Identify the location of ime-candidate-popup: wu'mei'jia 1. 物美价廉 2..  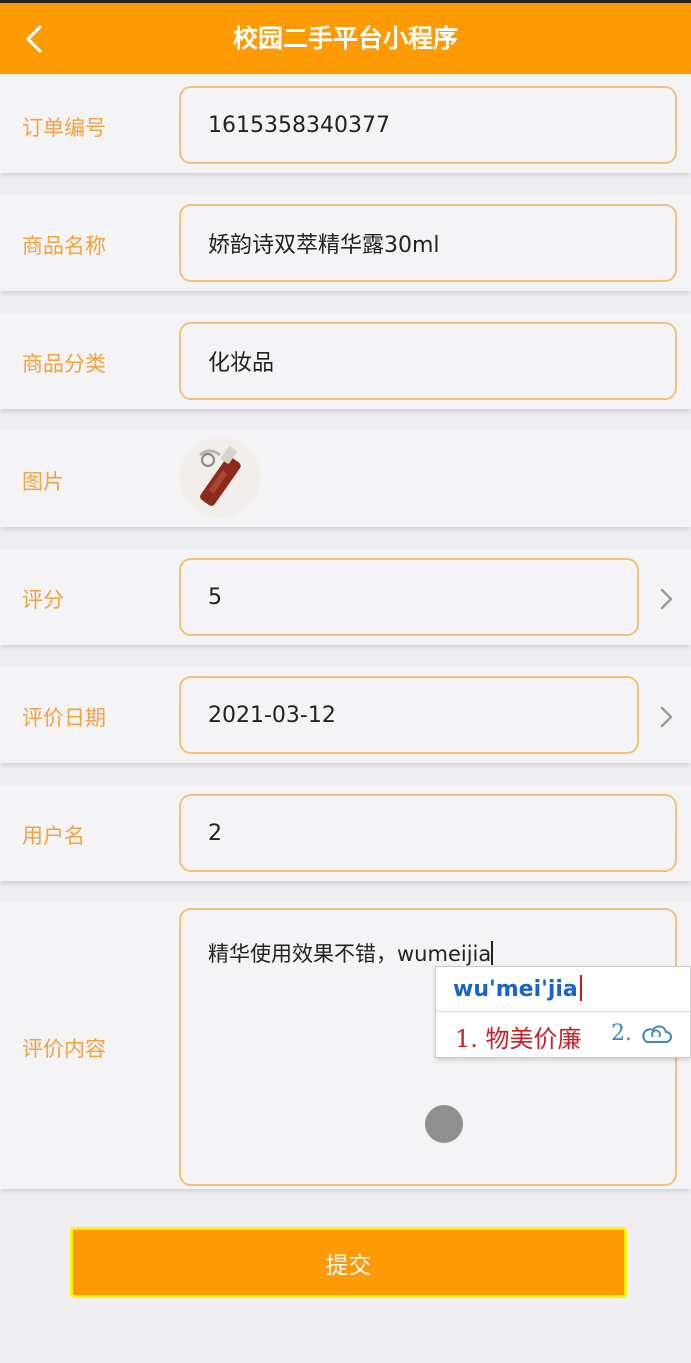
(563, 1012).